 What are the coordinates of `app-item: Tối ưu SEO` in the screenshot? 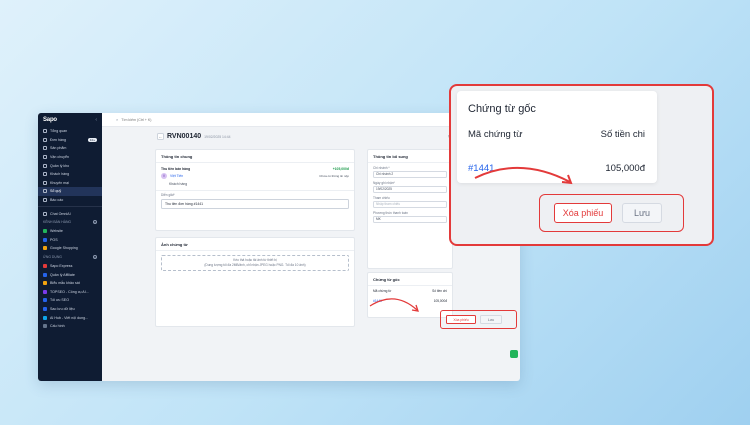 It's located at (70, 300).